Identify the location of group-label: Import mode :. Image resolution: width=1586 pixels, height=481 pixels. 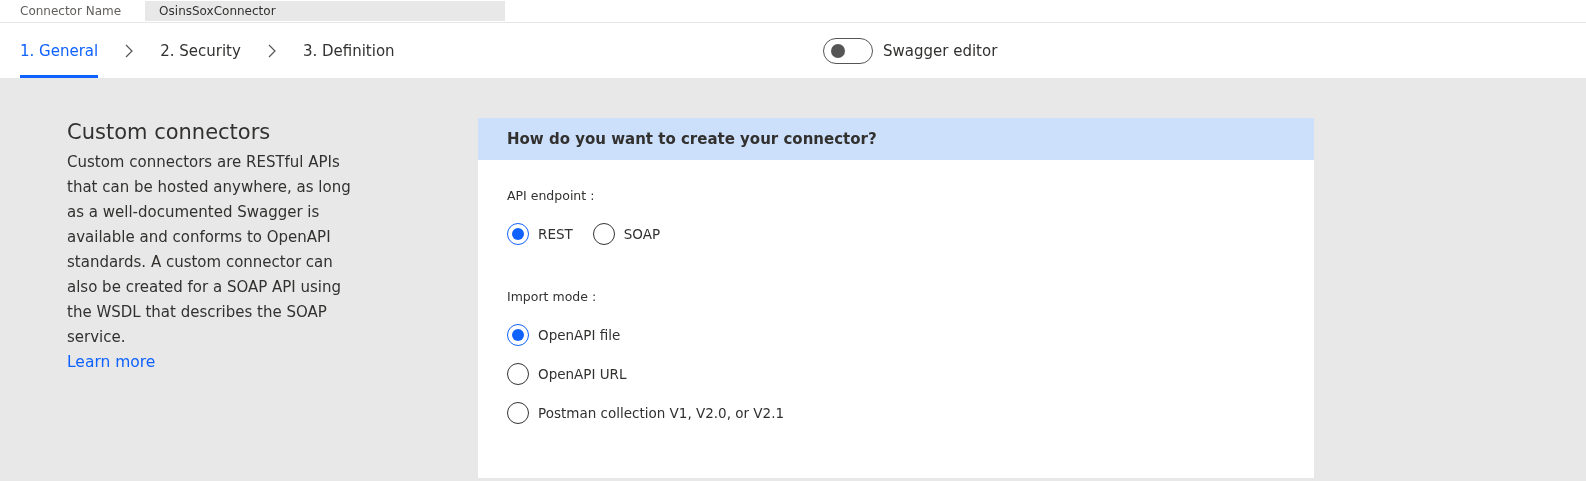
(552, 296).